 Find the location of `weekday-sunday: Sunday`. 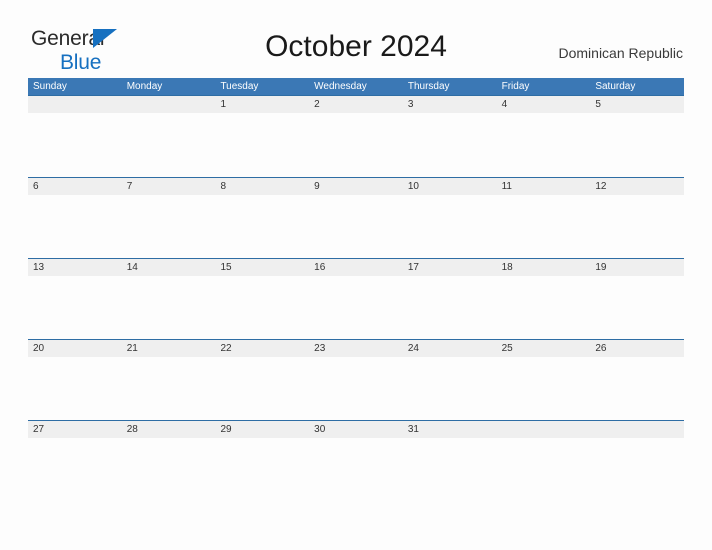

weekday-sunday: Sunday is located at coordinates (50, 86).